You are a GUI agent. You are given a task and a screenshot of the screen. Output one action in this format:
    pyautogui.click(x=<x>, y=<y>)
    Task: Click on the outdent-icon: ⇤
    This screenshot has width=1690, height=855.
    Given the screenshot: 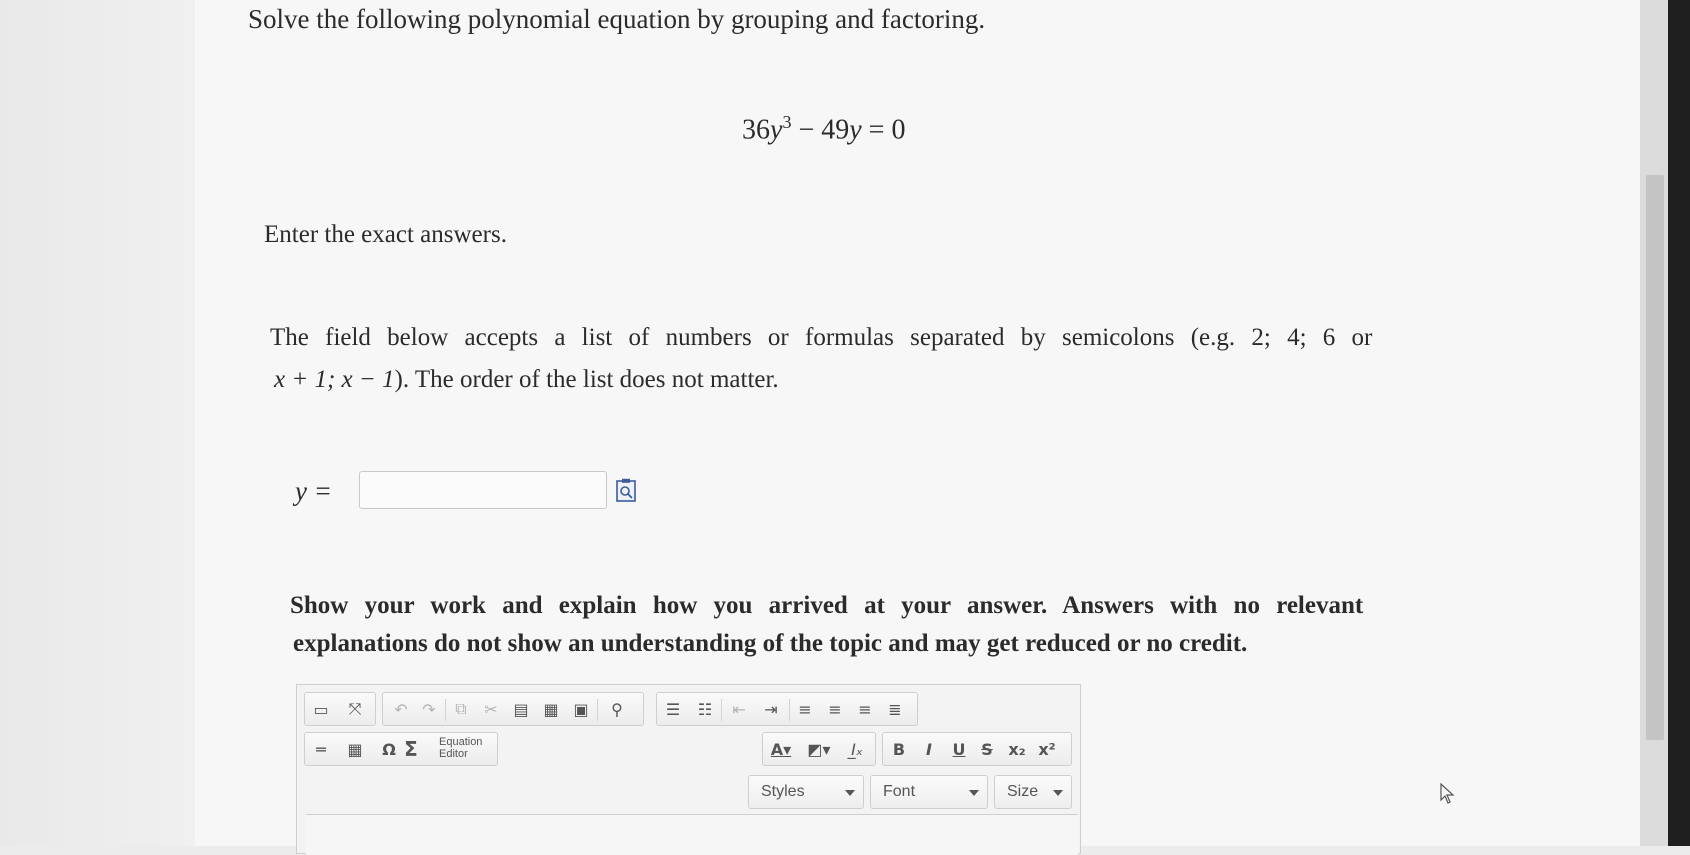 What is the action you would take?
    pyautogui.click(x=739, y=709)
    